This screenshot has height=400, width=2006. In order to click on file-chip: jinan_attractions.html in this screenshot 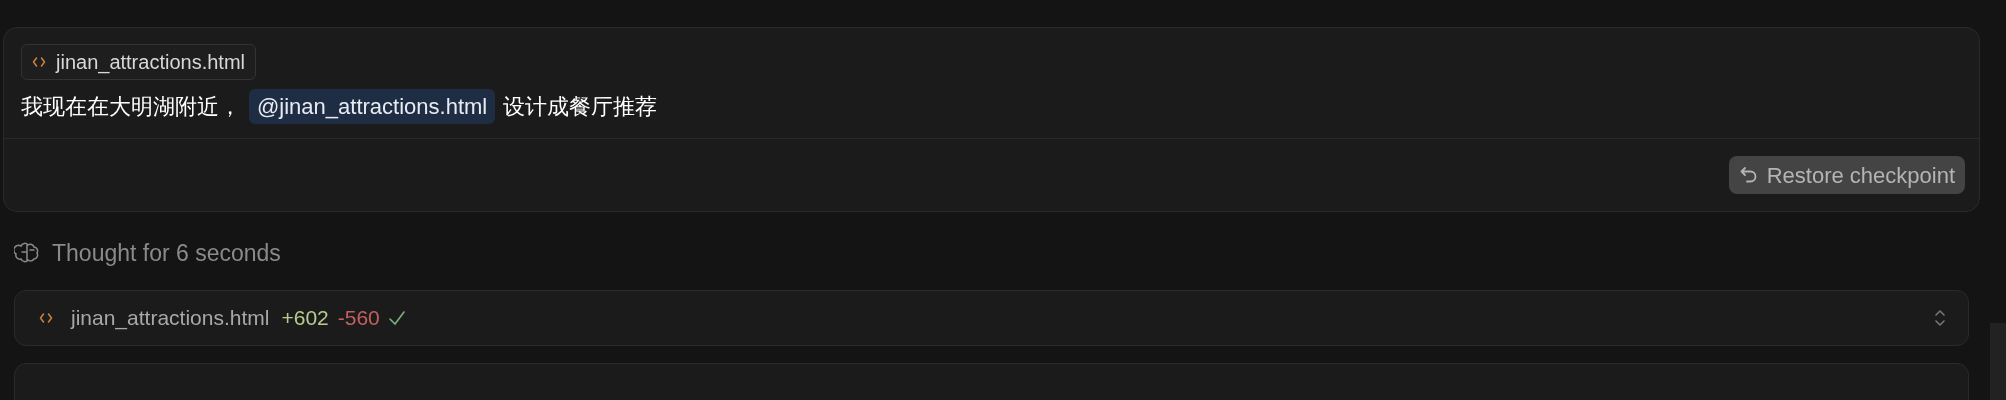, I will do `click(138, 62)`.